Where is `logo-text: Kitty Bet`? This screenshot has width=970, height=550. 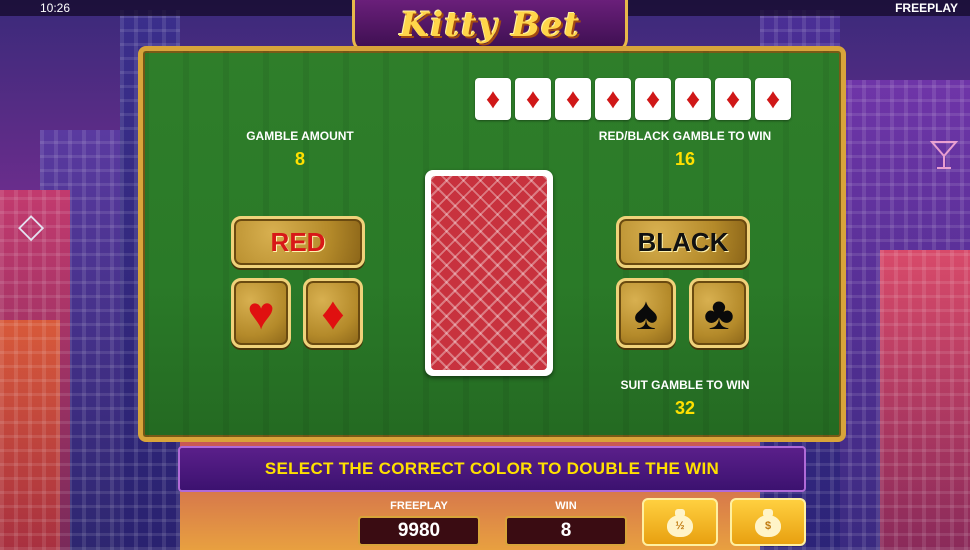 logo-text: Kitty Bet is located at coordinates (490, 25).